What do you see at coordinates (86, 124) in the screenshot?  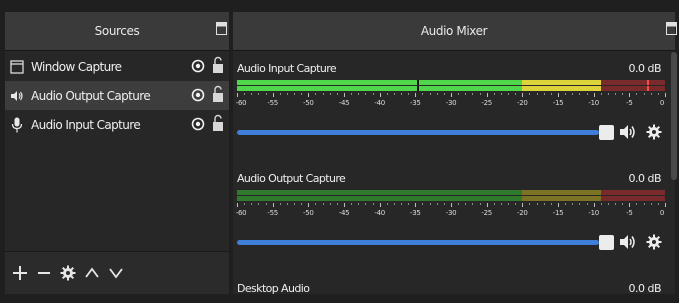 I see `source-label: Audio Input Capture` at bounding box center [86, 124].